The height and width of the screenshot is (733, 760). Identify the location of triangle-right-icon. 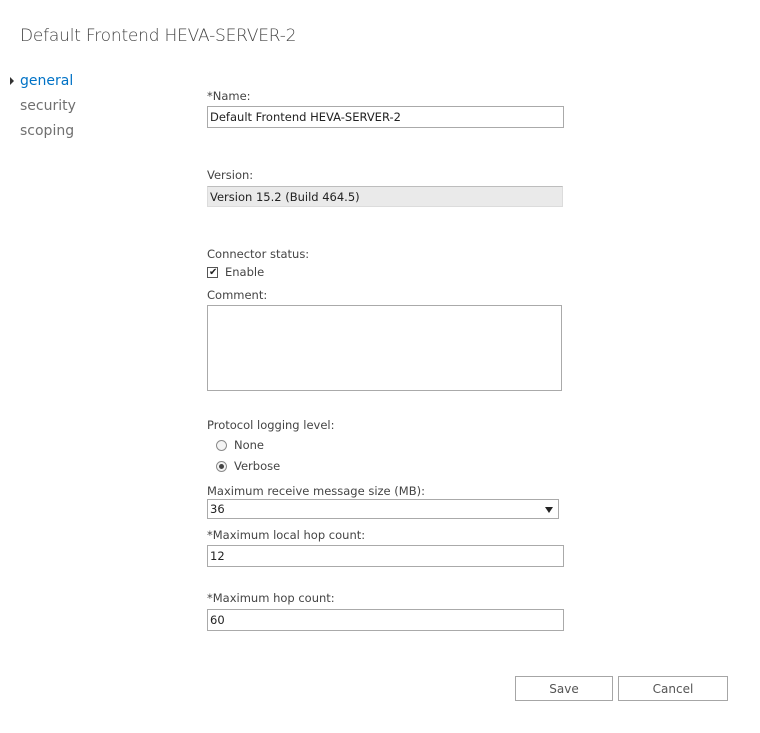
(12, 81).